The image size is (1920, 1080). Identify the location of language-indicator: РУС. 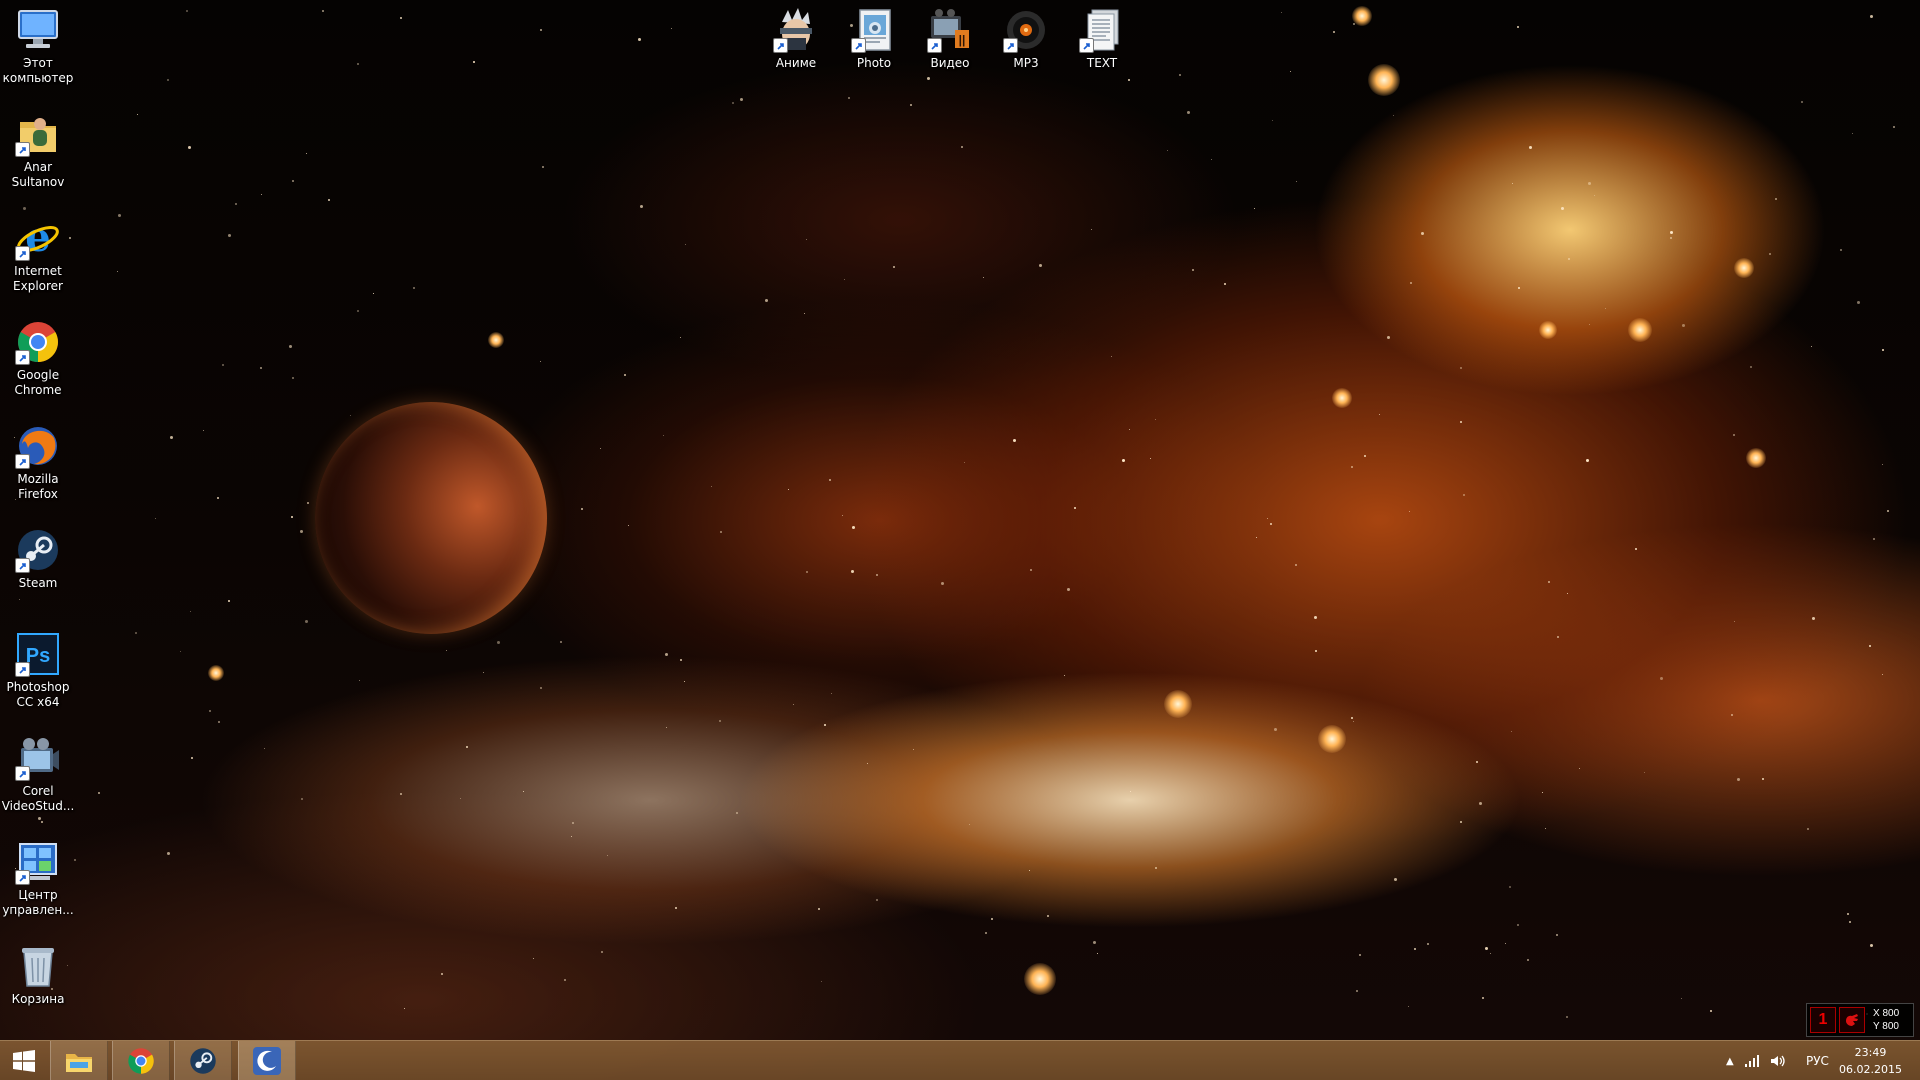
(1817, 1060).